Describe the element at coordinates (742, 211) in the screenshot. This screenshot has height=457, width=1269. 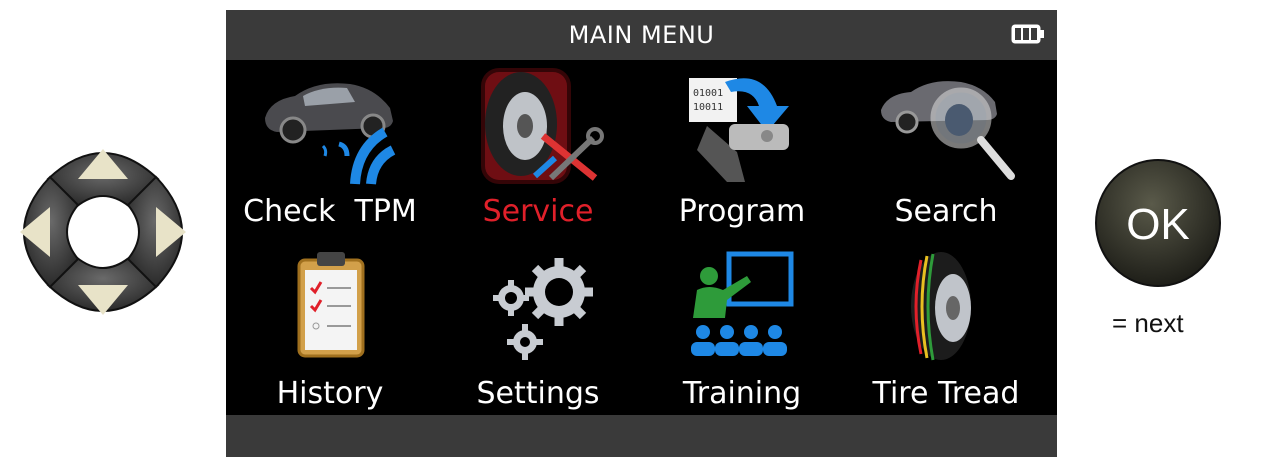
I see `menu-label: Program` at that location.